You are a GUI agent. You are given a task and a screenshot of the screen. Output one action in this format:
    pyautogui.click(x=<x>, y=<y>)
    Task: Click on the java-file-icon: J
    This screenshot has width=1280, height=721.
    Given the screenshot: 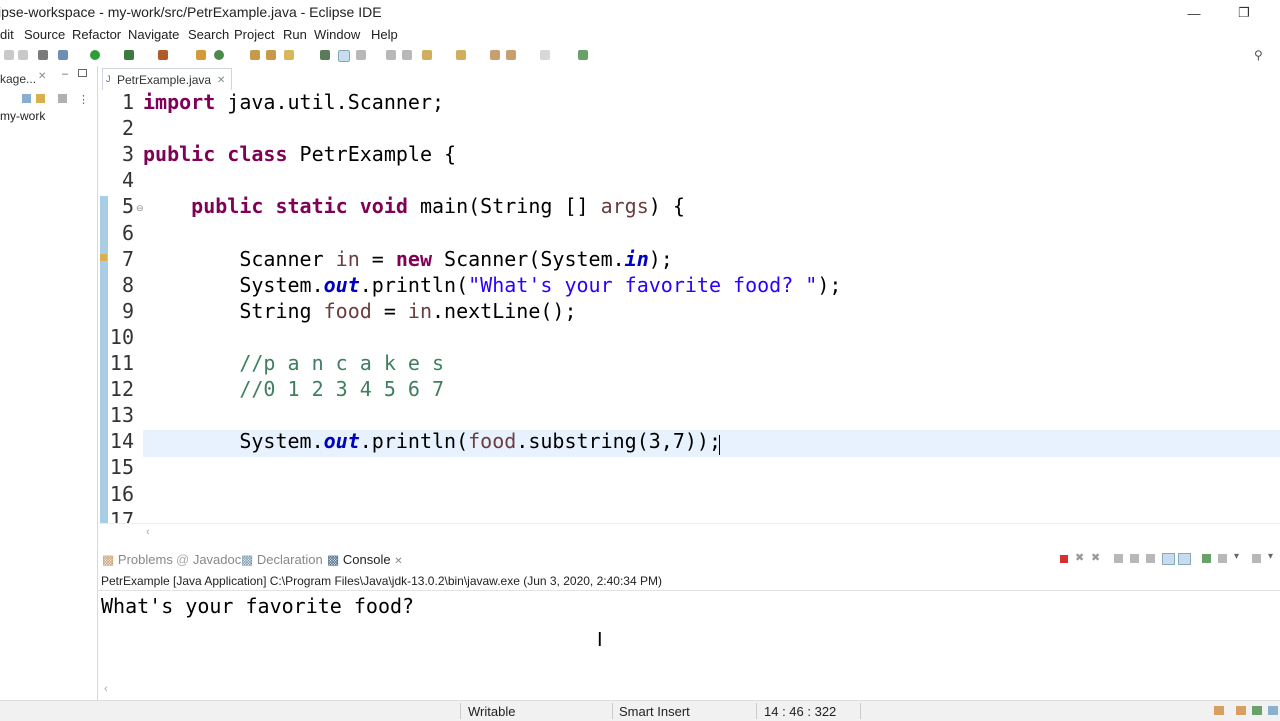 What is the action you would take?
    pyautogui.click(x=108, y=79)
    